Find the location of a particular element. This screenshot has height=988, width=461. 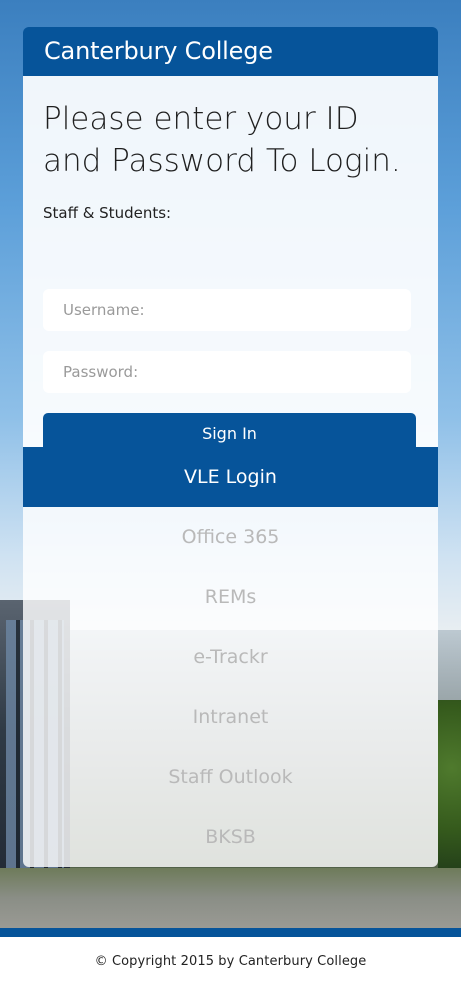

link-rems: REMs is located at coordinates (230, 597).